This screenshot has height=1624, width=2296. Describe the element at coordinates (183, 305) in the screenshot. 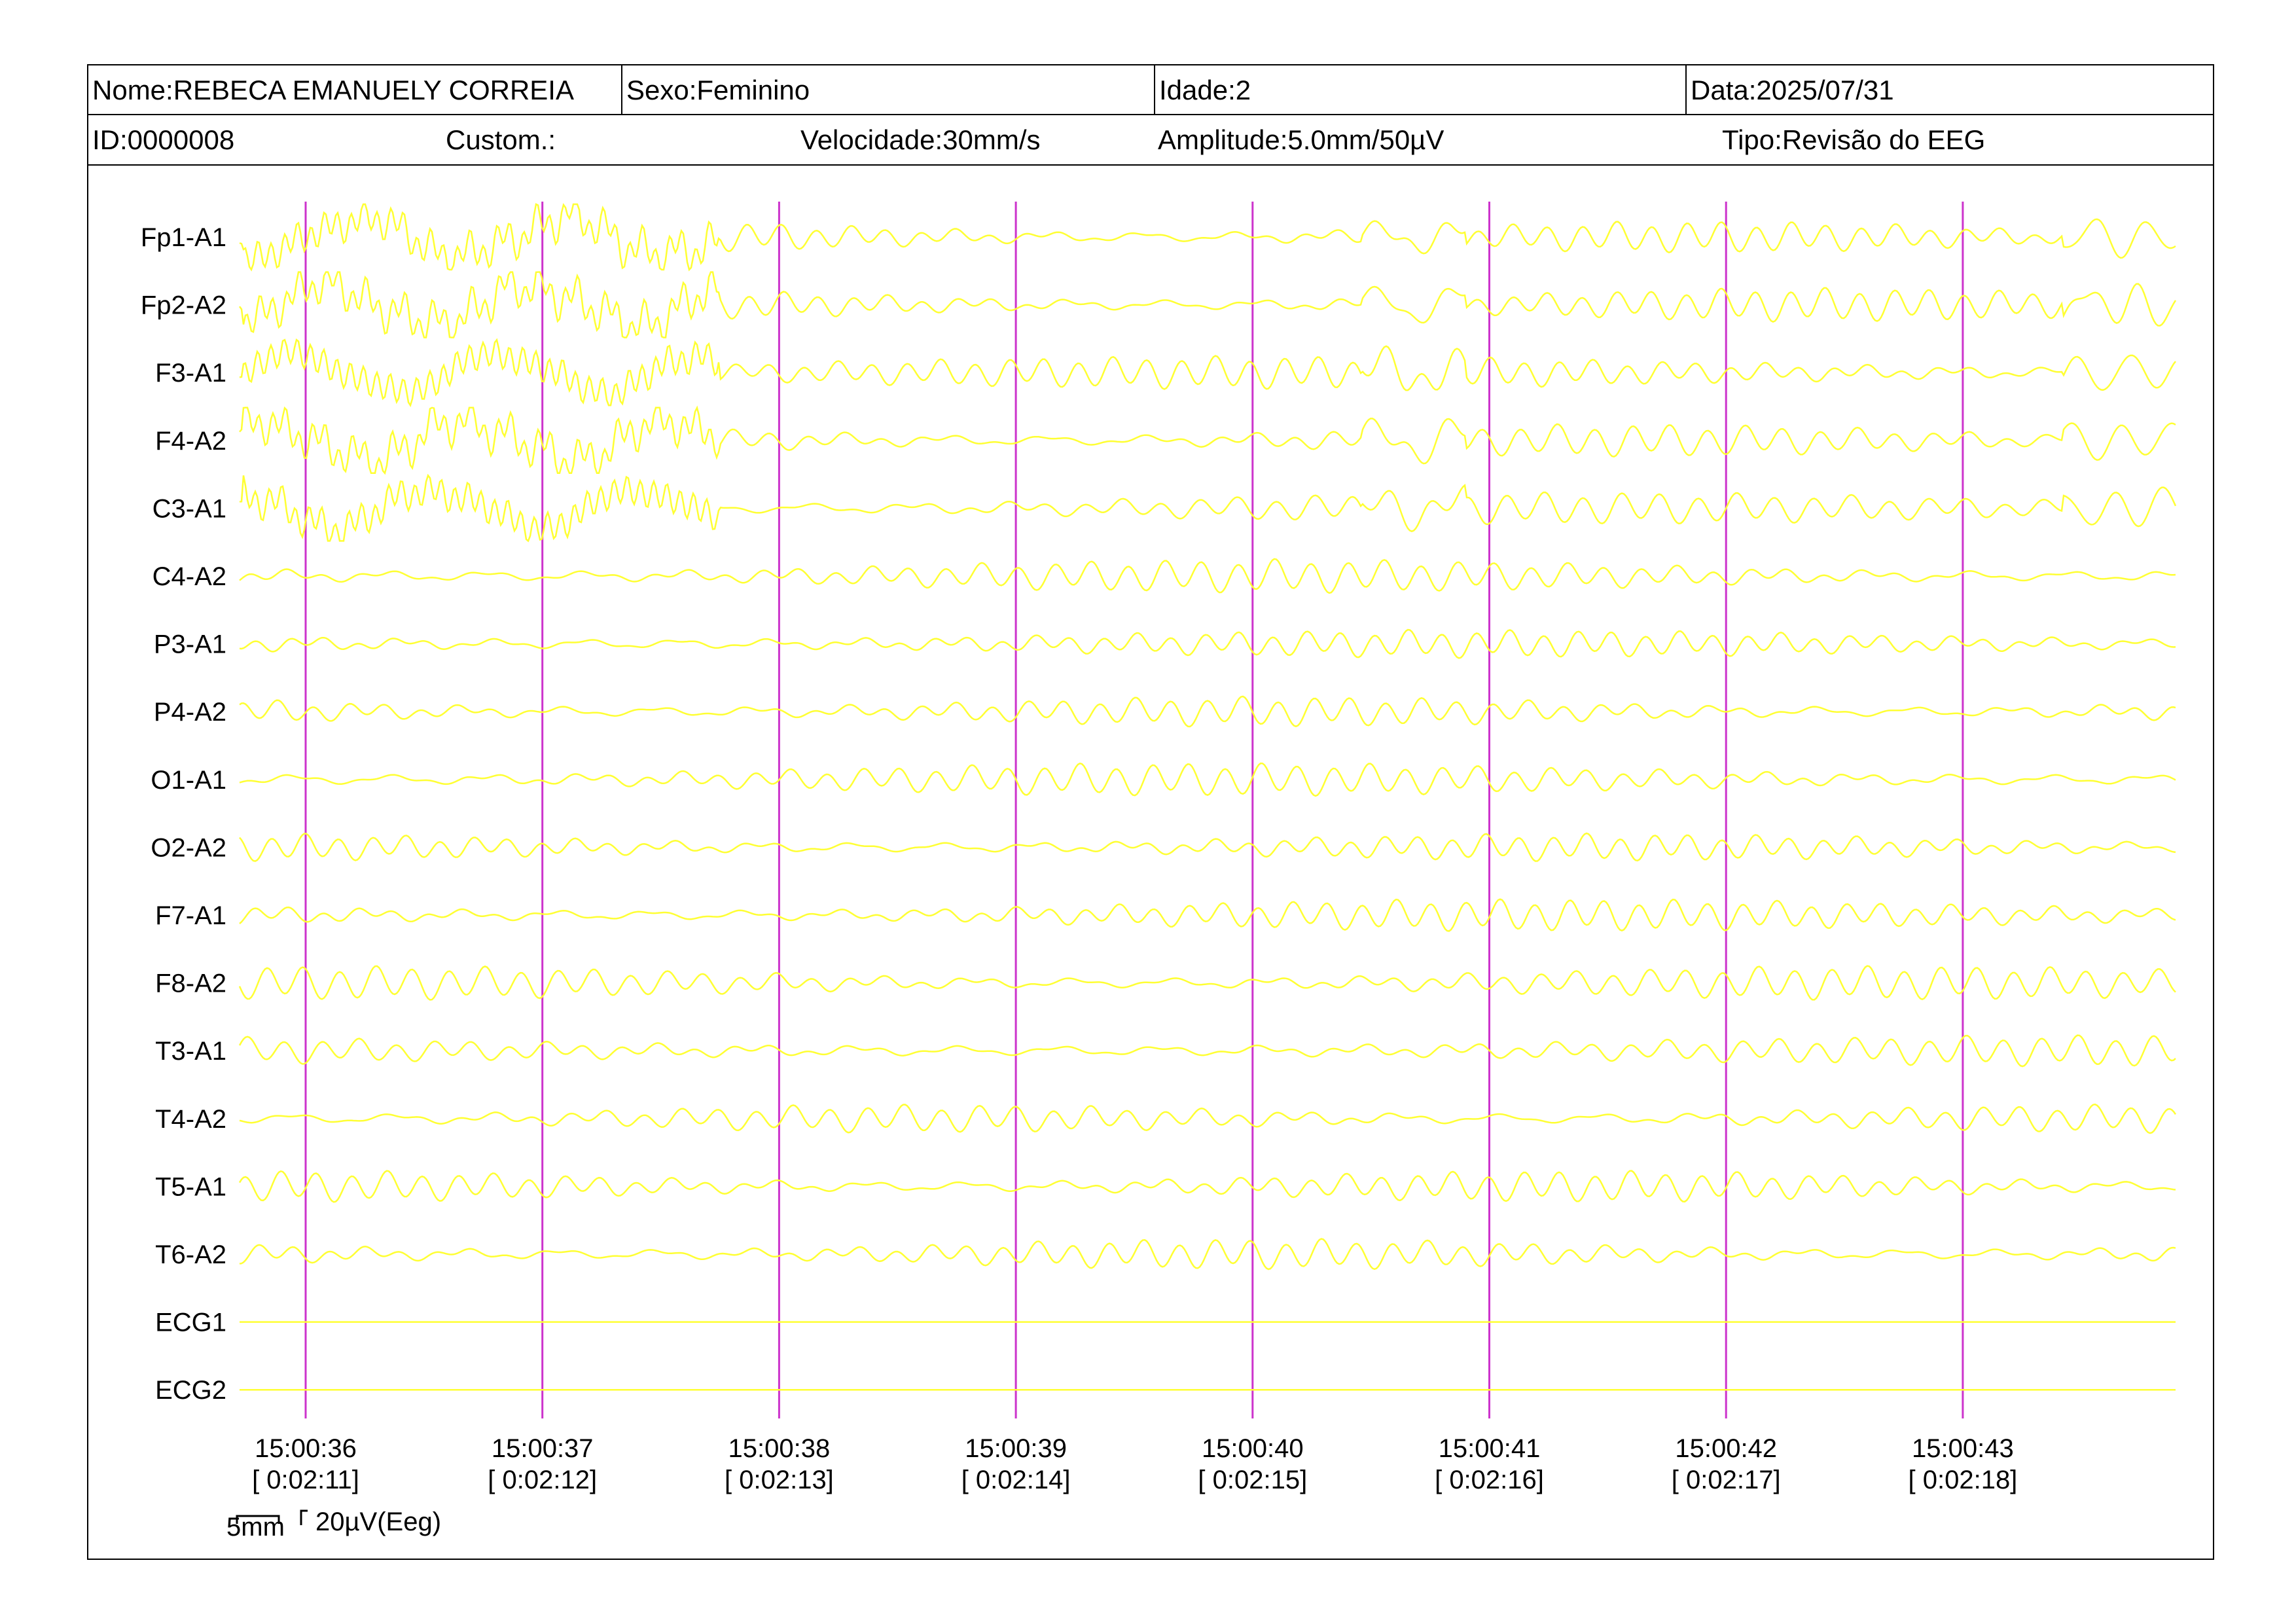

I see `channel-label: Fp2-A2` at that location.